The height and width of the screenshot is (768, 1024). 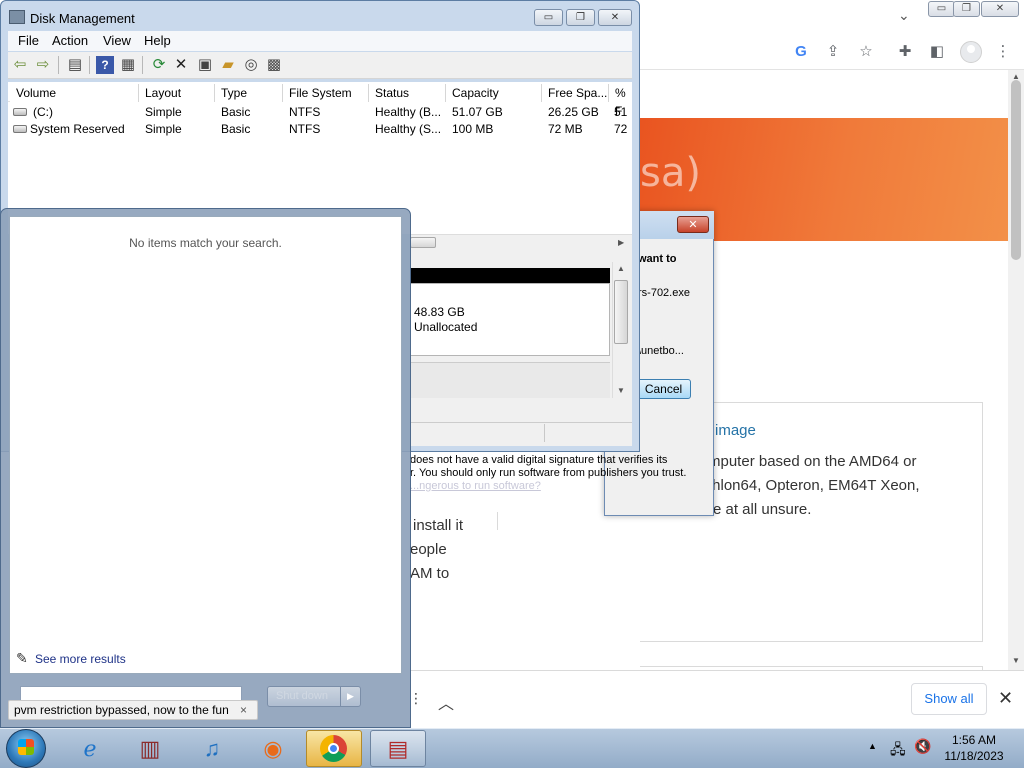 What do you see at coordinates (28, 40) in the screenshot?
I see `menu-file: File` at bounding box center [28, 40].